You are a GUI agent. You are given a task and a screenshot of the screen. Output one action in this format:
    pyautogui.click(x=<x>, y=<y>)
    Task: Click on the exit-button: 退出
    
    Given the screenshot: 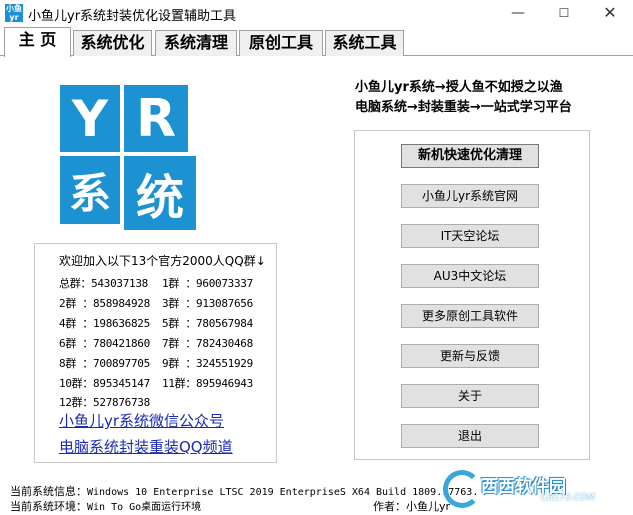 What is the action you would take?
    pyautogui.click(x=470, y=436)
    